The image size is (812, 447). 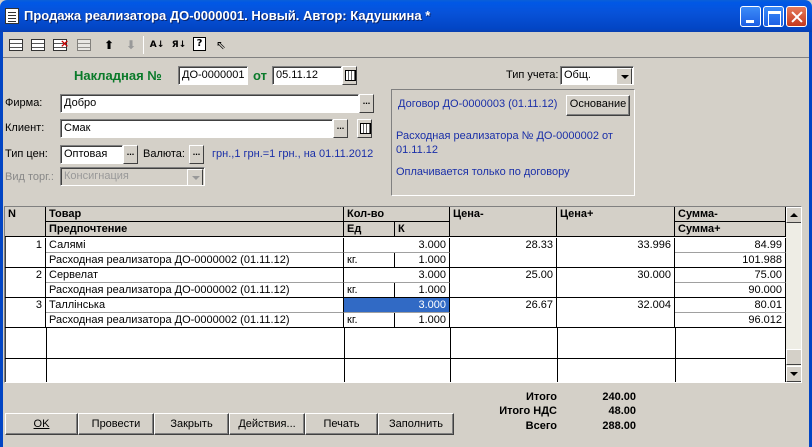 What do you see at coordinates (796, 16) in the screenshot?
I see `close-window-button` at bounding box center [796, 16].